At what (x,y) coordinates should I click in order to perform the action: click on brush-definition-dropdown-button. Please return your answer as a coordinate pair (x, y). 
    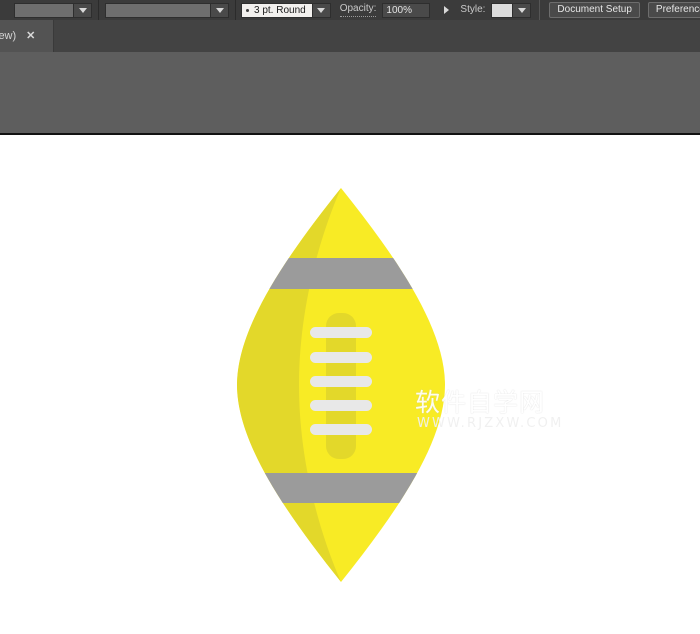
    Looking at the image, I should click on (83, 10).